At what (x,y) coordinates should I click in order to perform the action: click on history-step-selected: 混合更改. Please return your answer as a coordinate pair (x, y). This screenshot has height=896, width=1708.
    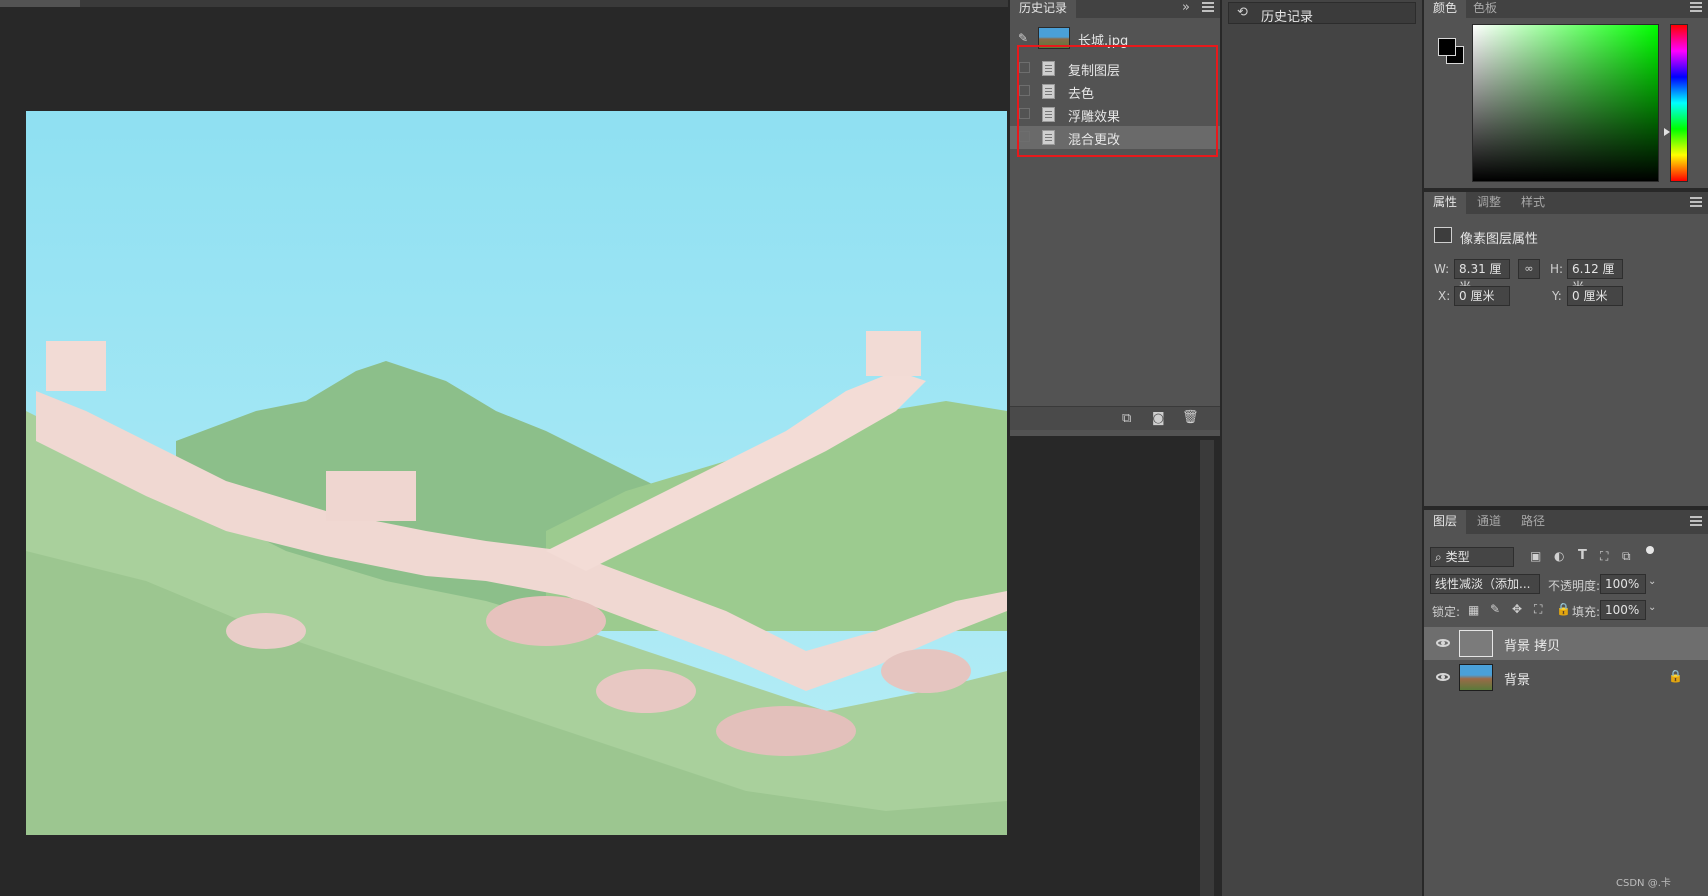
    Looking at the image, I should click on (1115, 137).